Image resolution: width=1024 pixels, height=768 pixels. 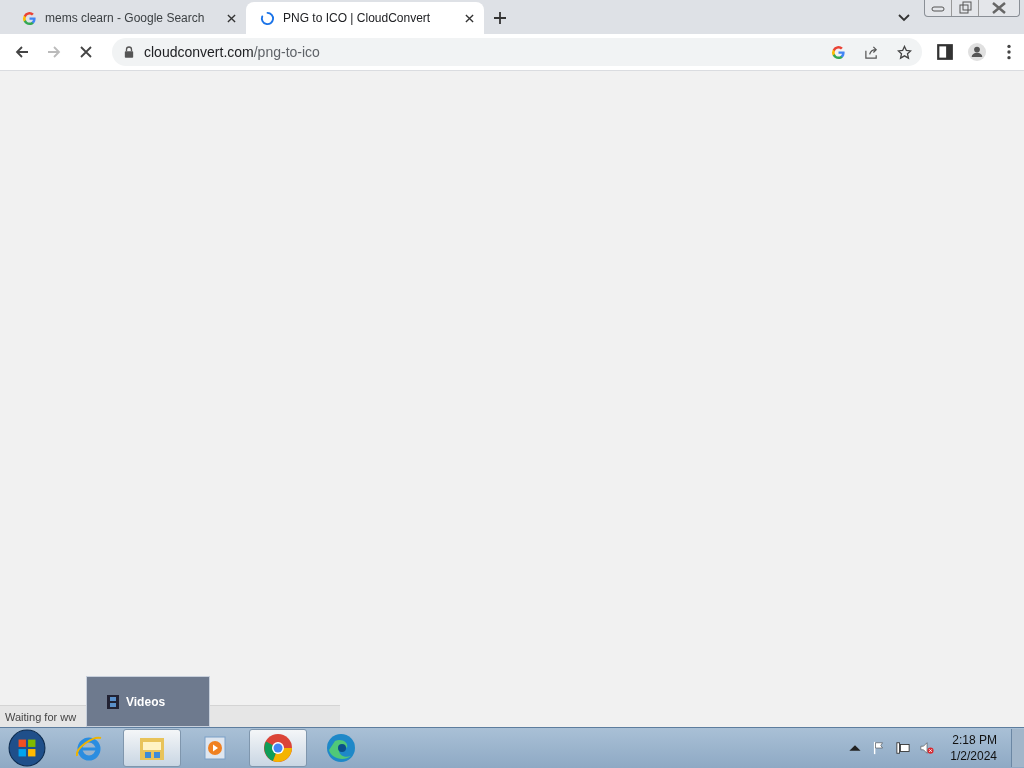 What do you see at coordinates (977, 52) in the screenshot?
I see `profile-avatar-icon` at bounding box center [977, 52].